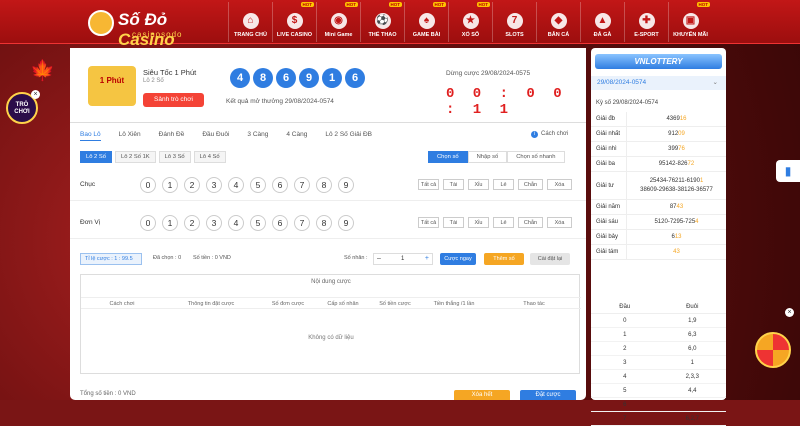  What do you see at coordinates (250, 22) in the screenshot?
I see `nav-item-0: ⌂ TRANG CHỦ` at bounding box center [250, 22].